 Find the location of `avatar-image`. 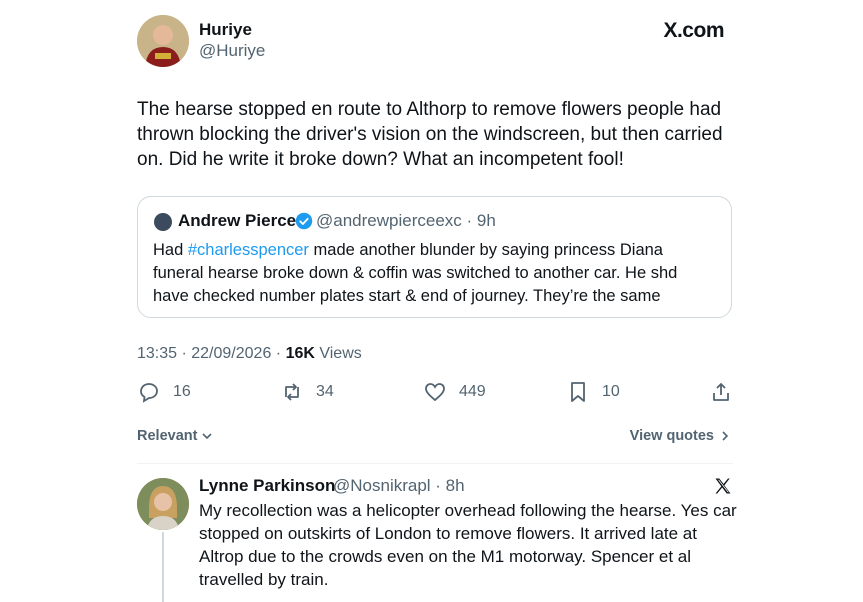

avatar-image is located at coordinates (163, 41).